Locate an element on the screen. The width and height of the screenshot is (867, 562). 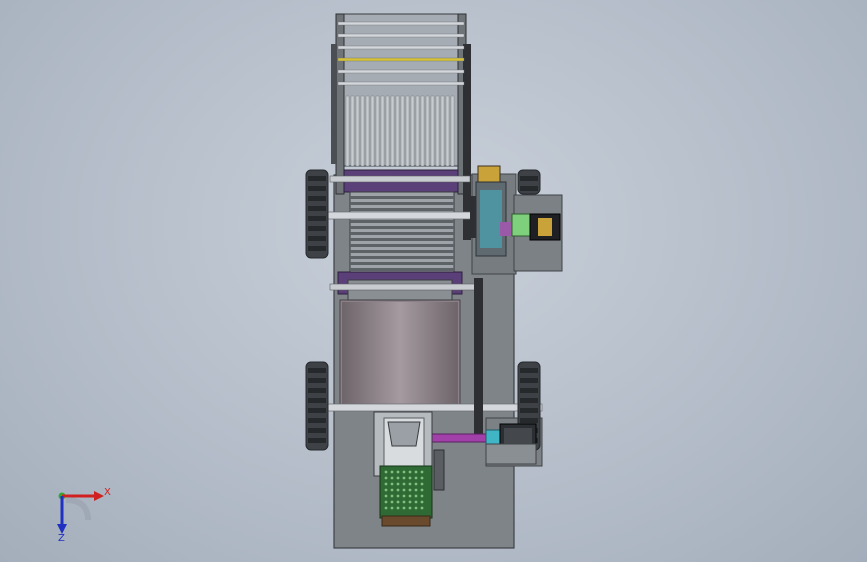
middle-roller-section is located at coordinates (400, 235).